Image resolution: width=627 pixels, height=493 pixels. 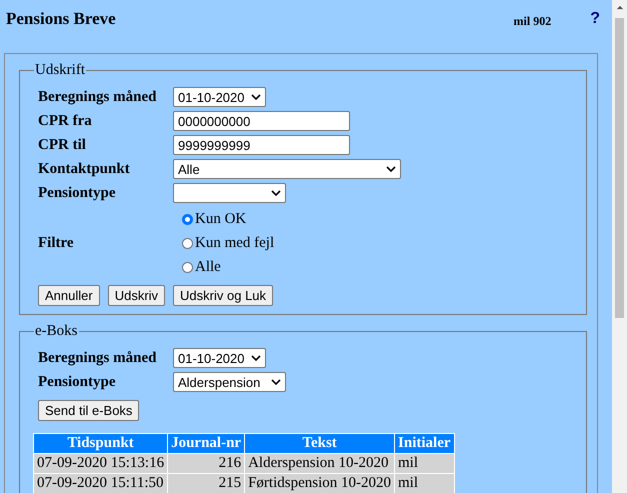 I want to click on scrollbar, so click(x=619, y=246).